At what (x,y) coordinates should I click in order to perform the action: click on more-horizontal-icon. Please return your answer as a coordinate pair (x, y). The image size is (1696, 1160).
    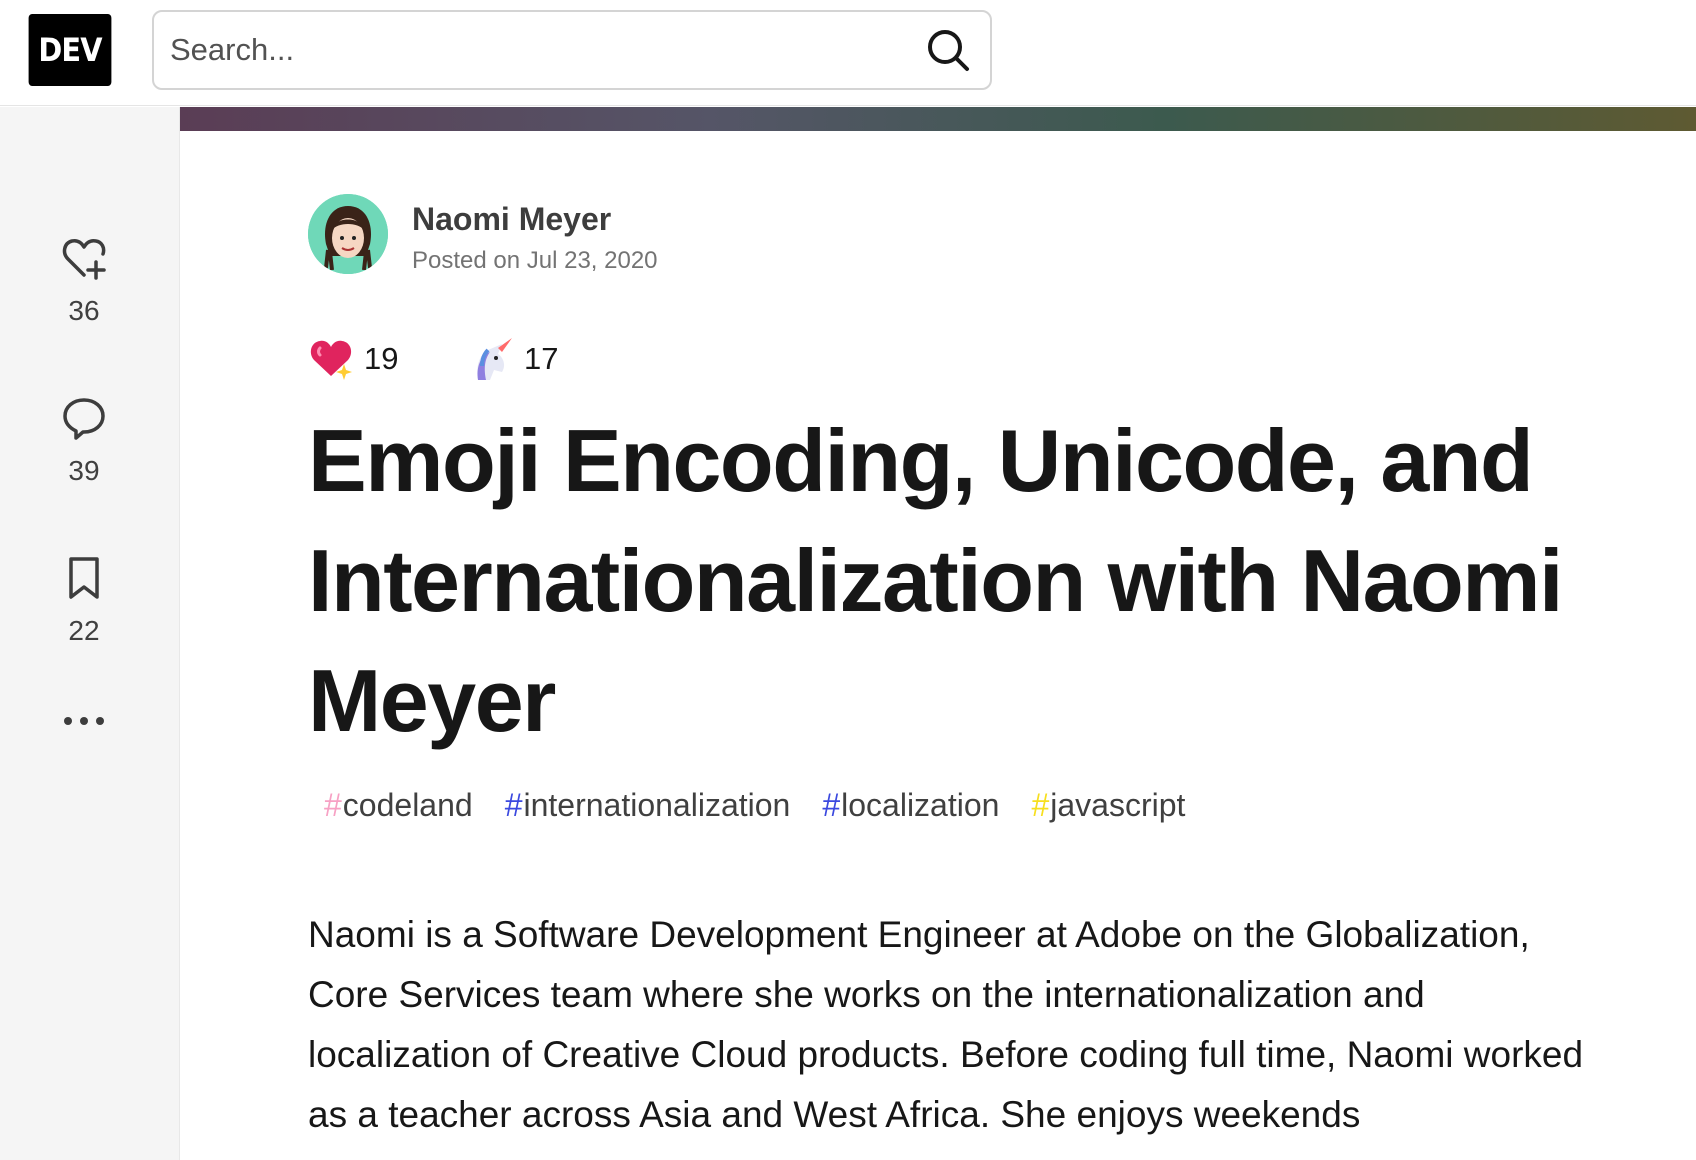
    Looking at the image, I should click on (84, 721).